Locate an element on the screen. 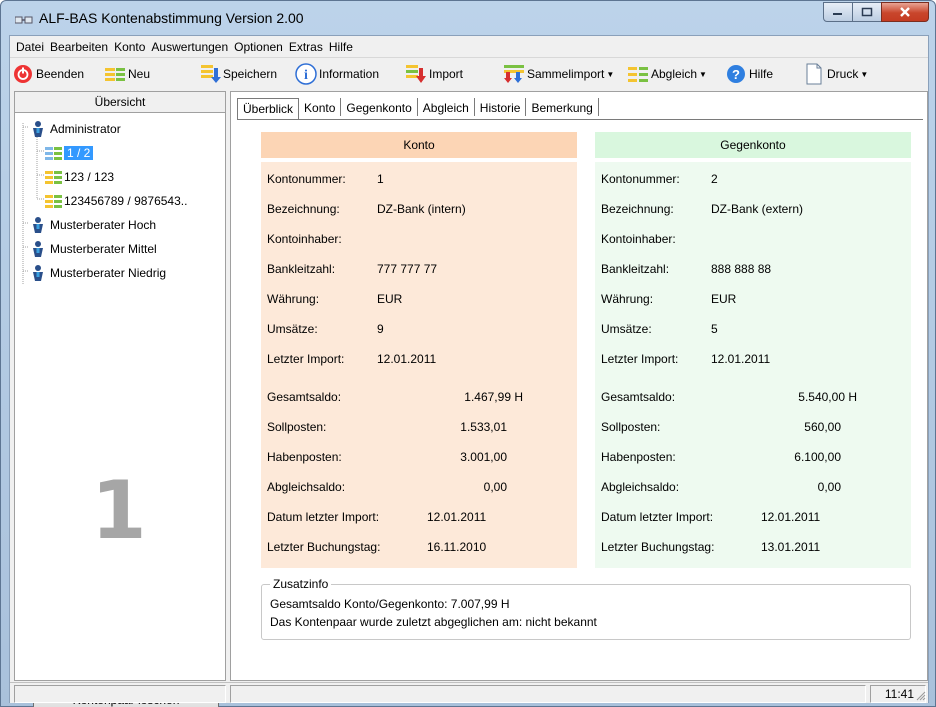  tree-item-account-pair: 1 / 2 is located at coordinates (120, 153).